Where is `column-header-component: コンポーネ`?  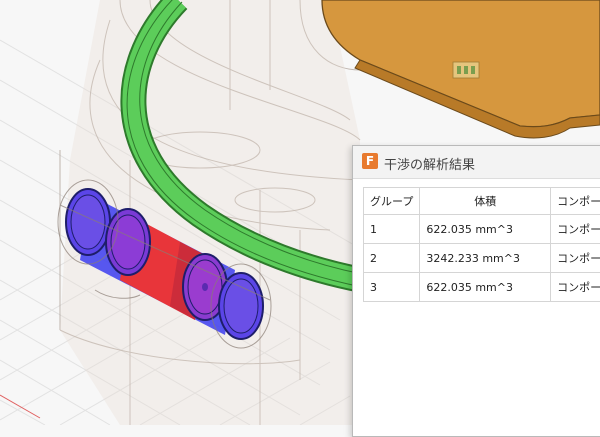 column-header-component: コンポーネ is located at coordinates (575, 201).